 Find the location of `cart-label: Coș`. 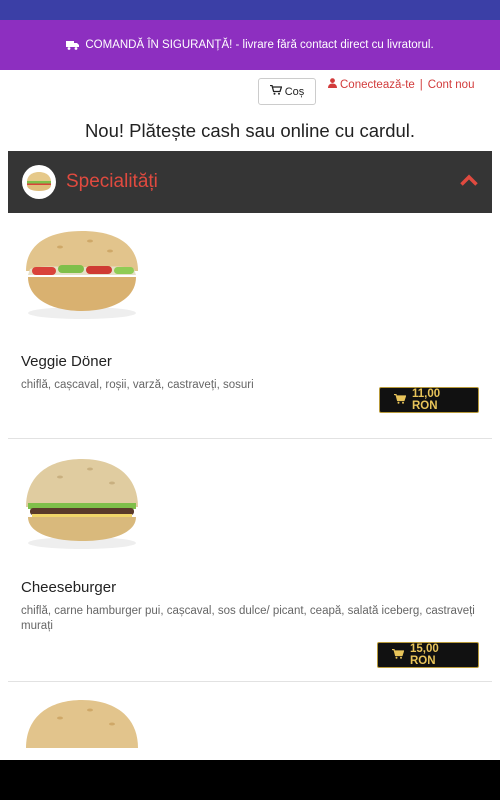

cart-label: Coș is located at coordinates (294, 91).